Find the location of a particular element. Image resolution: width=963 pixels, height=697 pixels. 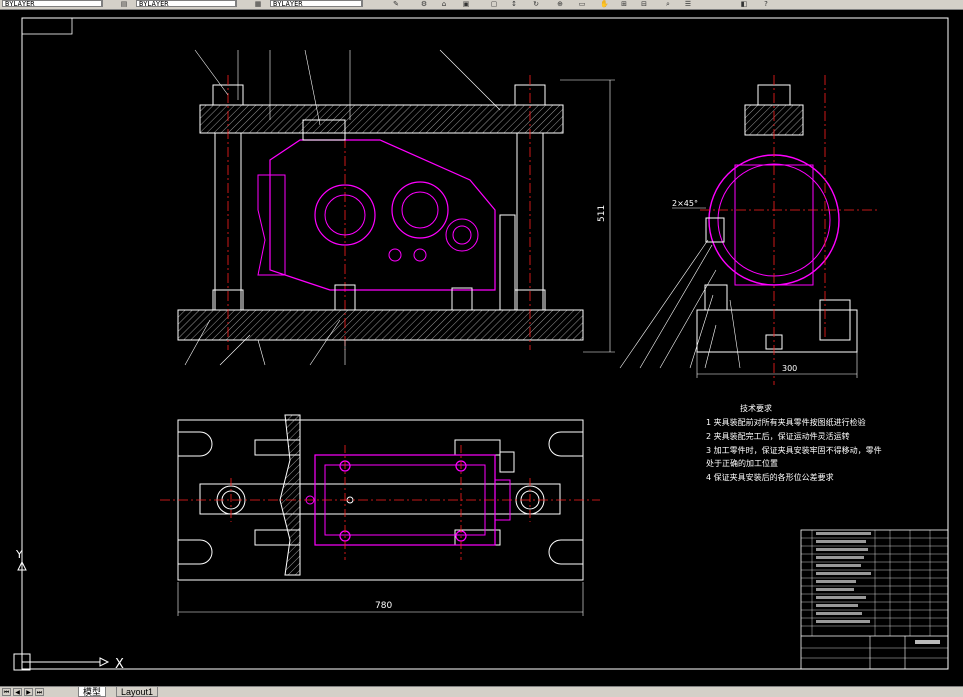

window-icon: ▢ is located at coordinates (494, 4).